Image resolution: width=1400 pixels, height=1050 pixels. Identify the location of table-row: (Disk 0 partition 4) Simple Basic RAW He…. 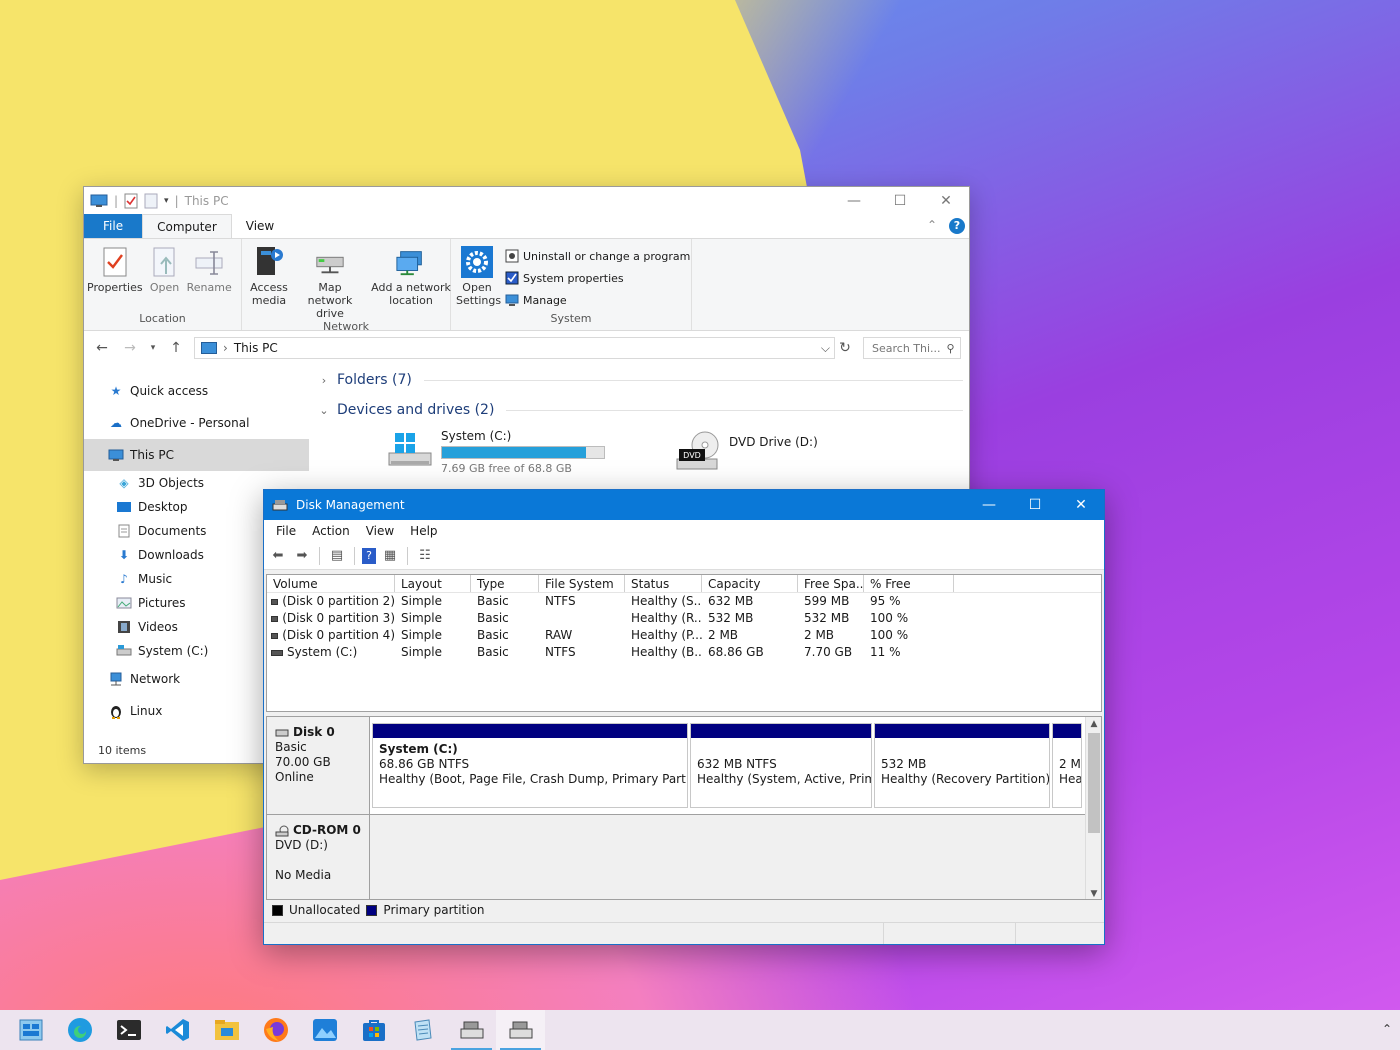
(684, 635).